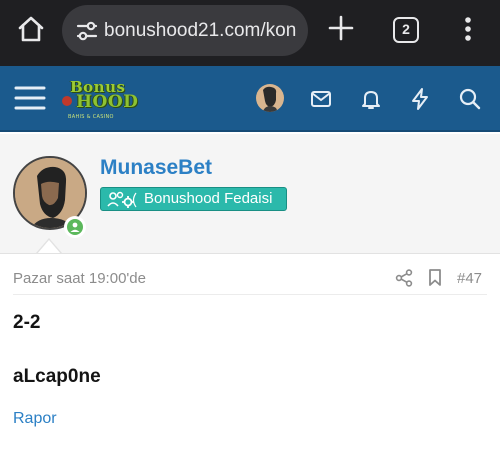 The height and width of the screenshot is (451, 500). Describe the element at coordinates (435, 277) in the screenshot. I see `bookmark-icon` at that location.